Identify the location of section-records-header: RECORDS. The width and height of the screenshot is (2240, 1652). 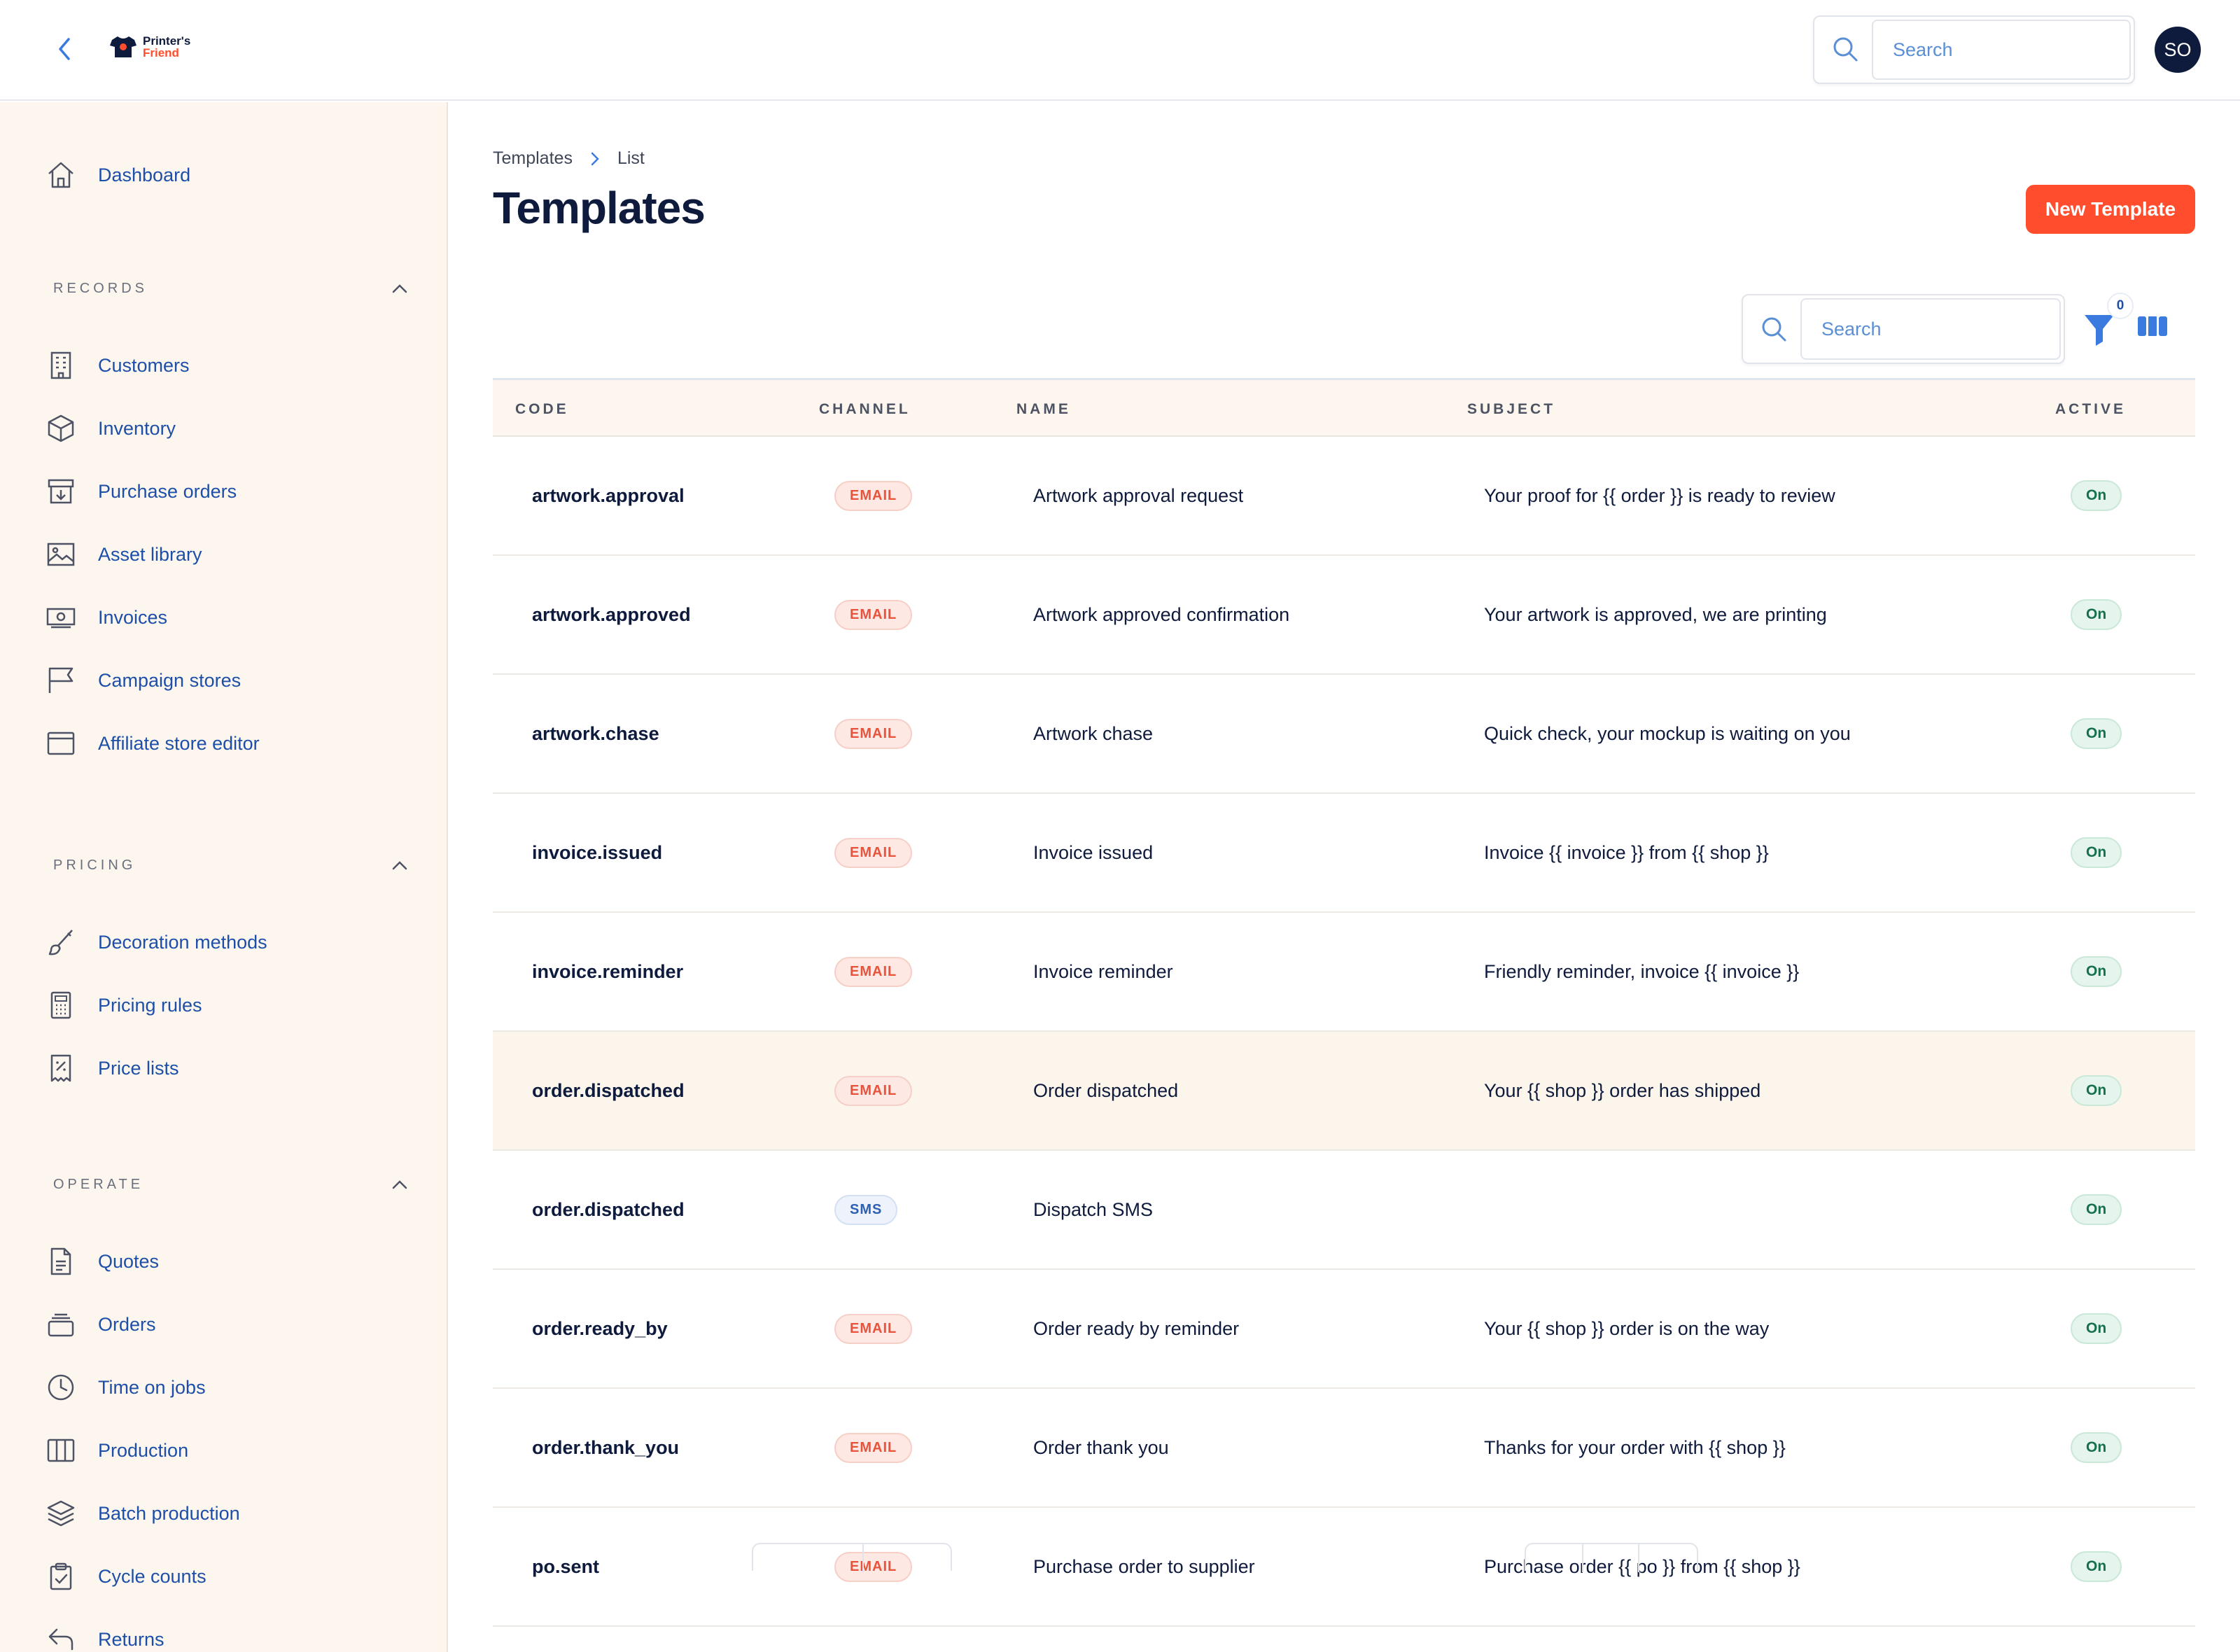
(230, 288).